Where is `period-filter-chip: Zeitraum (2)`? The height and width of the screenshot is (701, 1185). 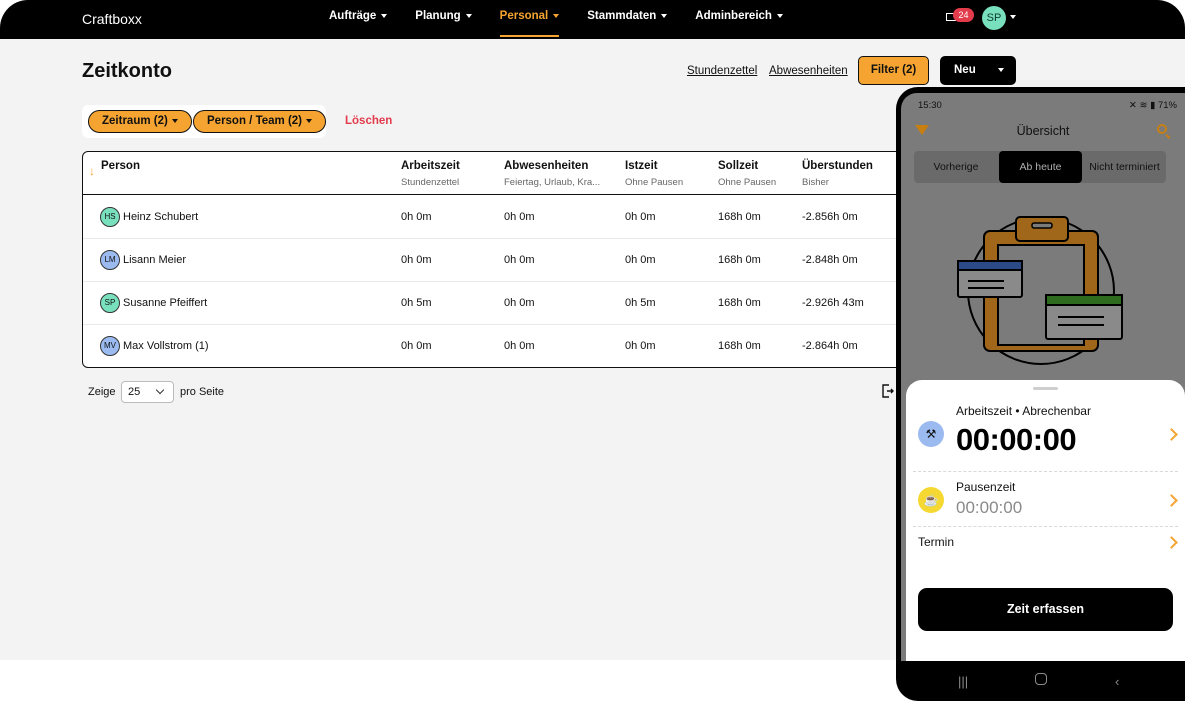 period-filter-chip: Zeitraum (2) is located at coordinates (140, 121).